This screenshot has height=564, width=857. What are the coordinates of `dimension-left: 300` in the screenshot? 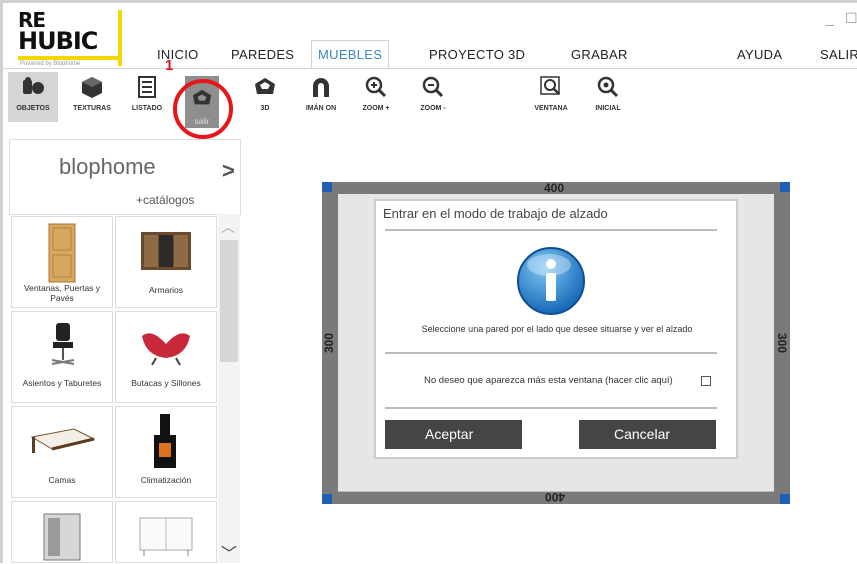 It's located at (329, 343).